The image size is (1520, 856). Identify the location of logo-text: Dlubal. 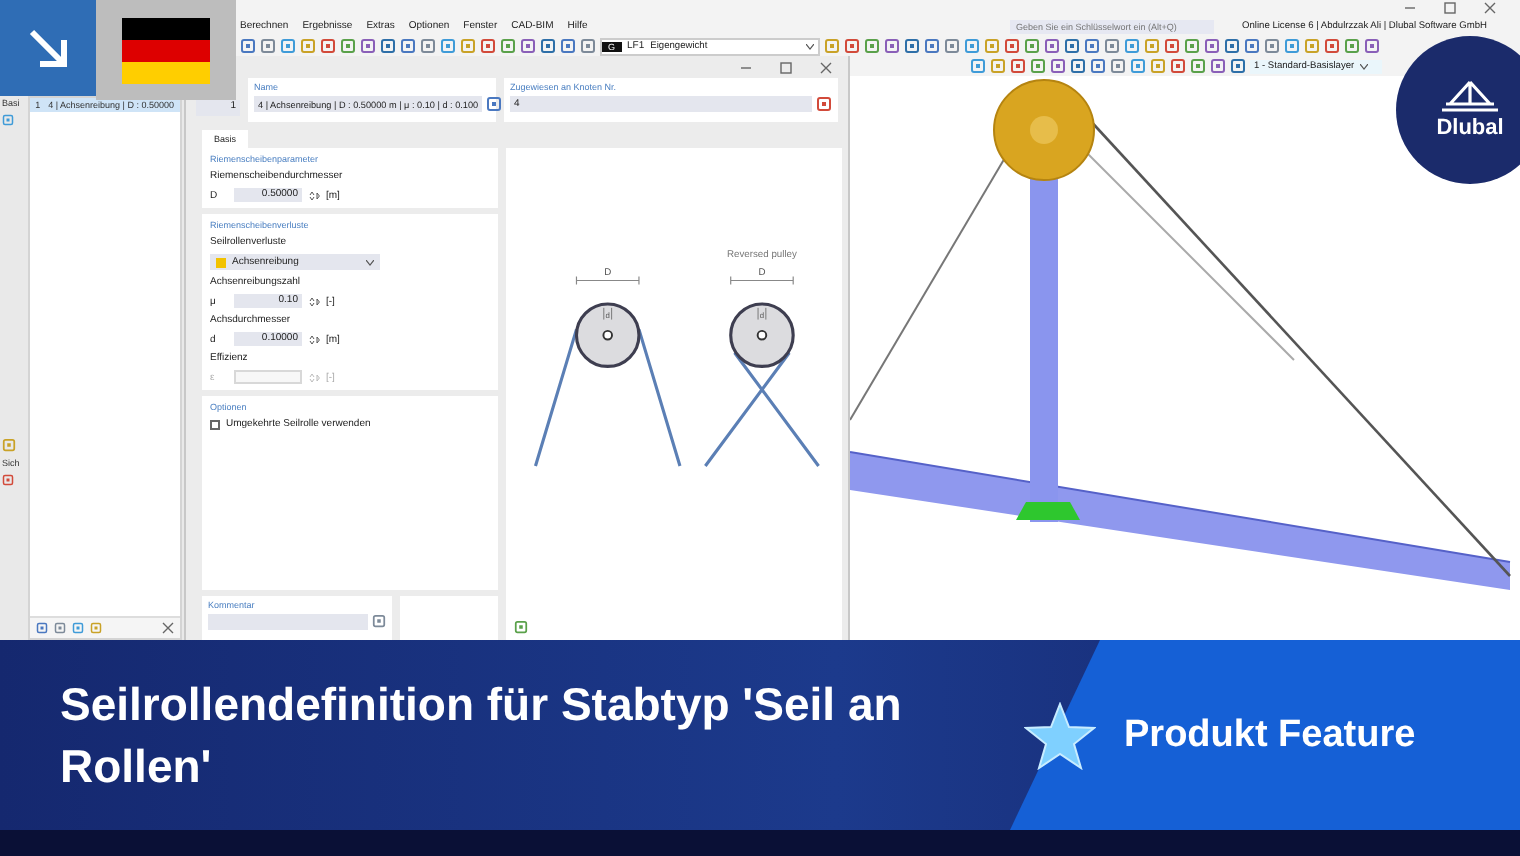
(1470, 128).